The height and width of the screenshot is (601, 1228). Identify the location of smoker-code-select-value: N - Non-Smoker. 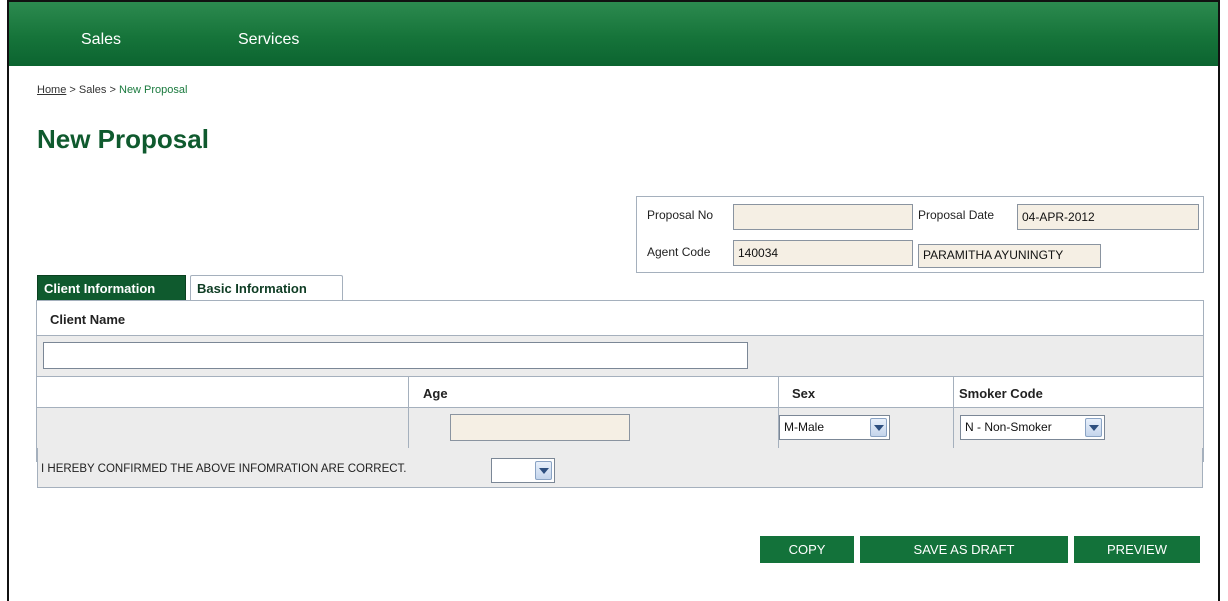
(1008, 427).